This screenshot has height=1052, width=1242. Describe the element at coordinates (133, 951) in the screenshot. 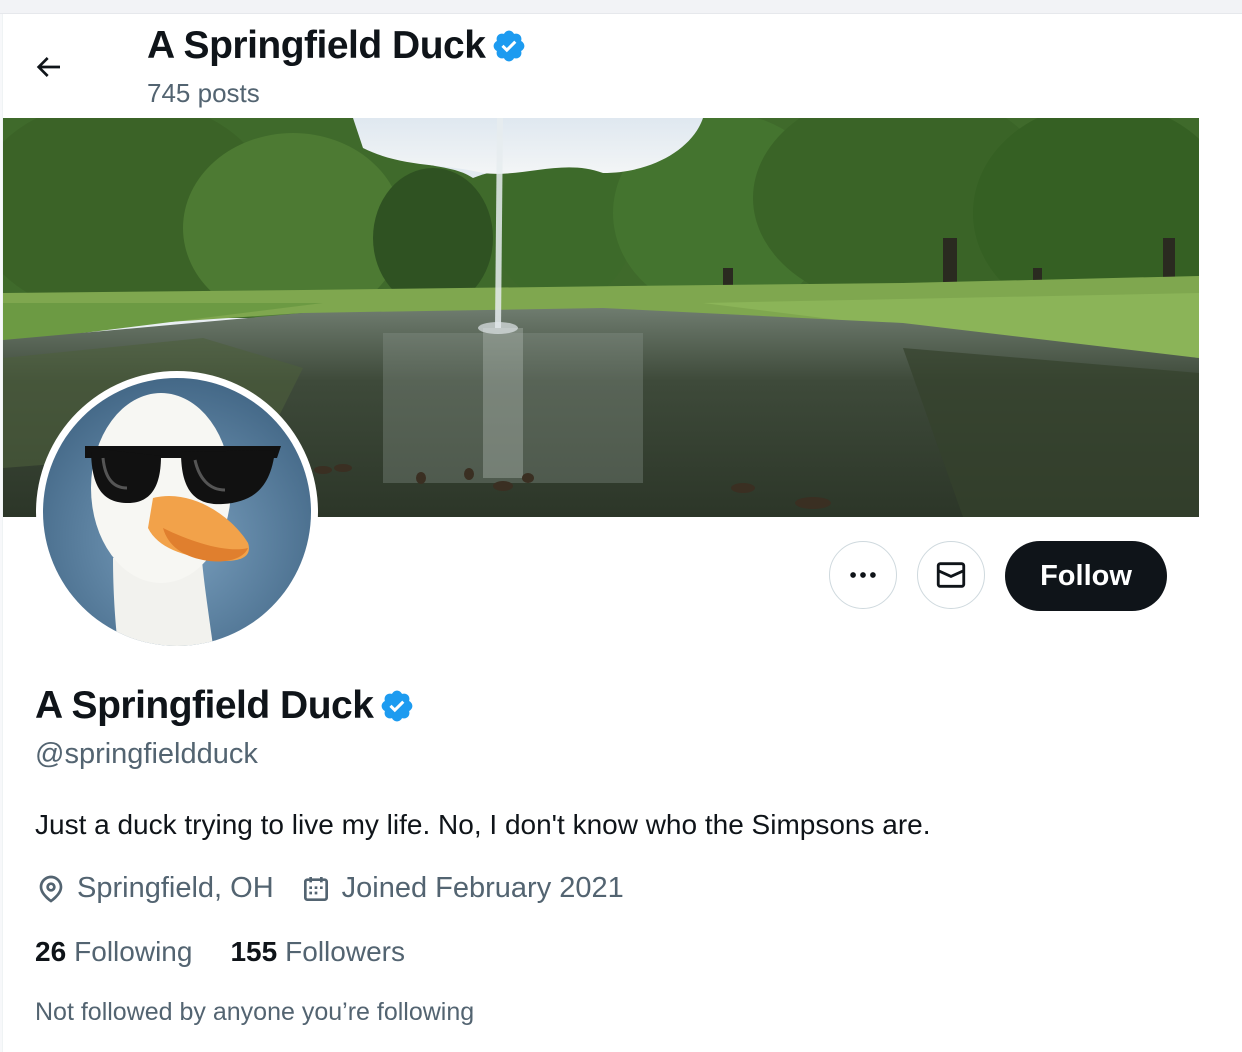

I see `following-label: Following` at that location.